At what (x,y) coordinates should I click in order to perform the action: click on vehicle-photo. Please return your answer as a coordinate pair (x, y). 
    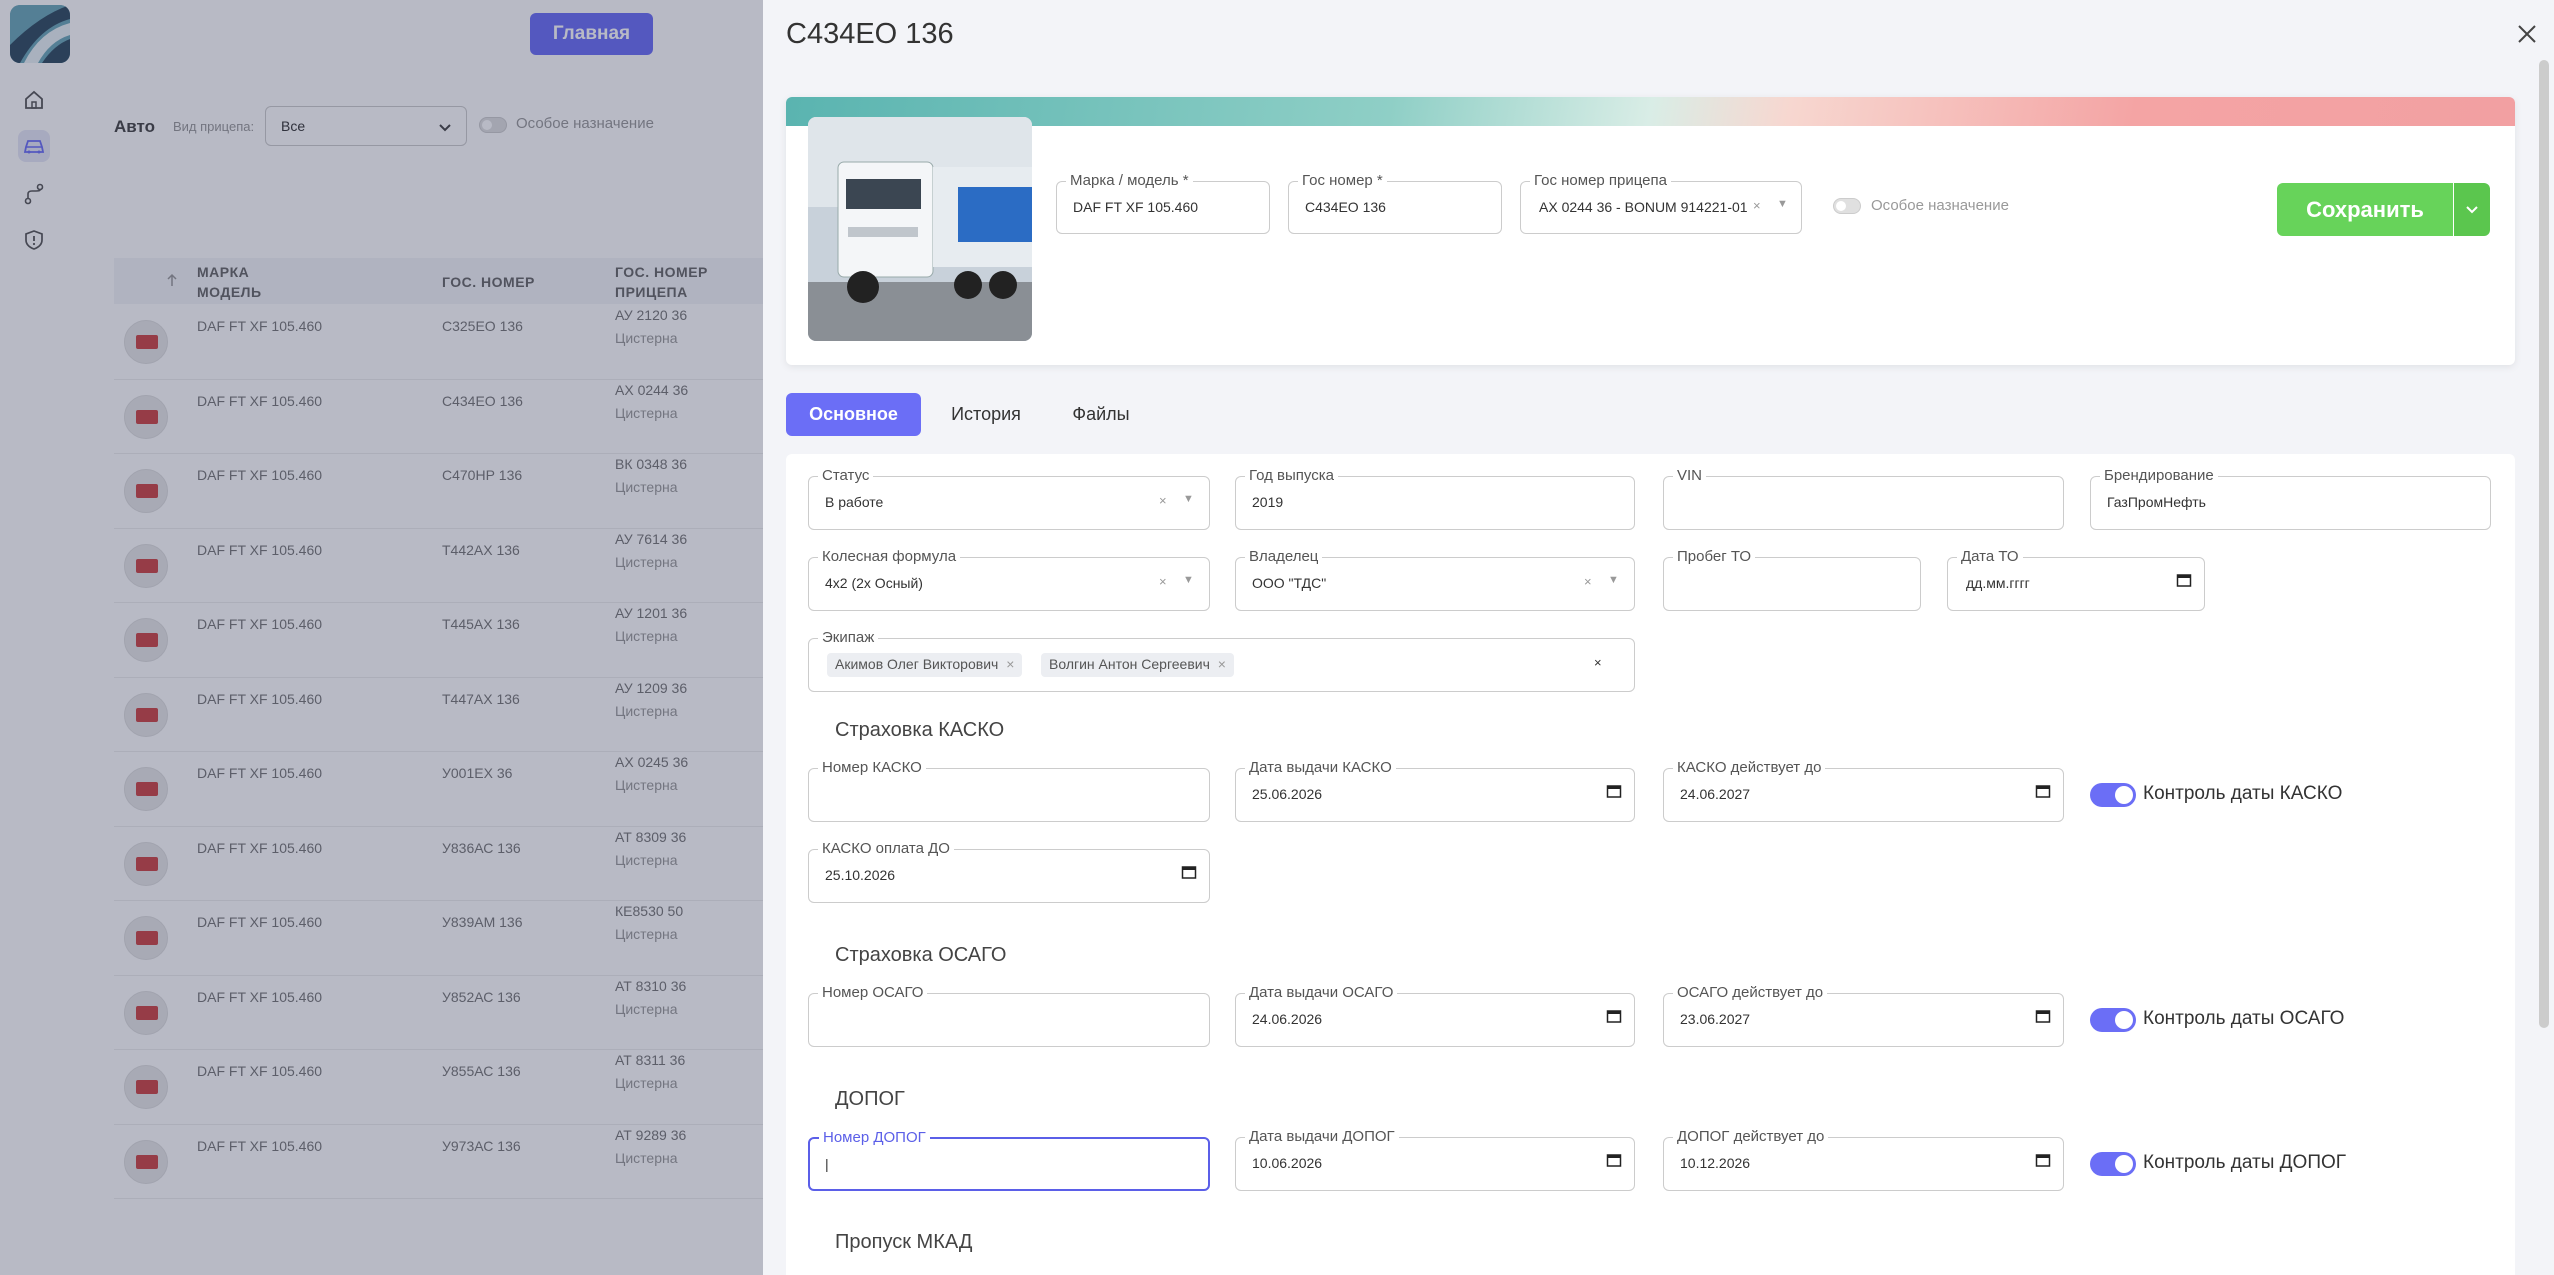
    Looking at the image, I should click on (920, 229).